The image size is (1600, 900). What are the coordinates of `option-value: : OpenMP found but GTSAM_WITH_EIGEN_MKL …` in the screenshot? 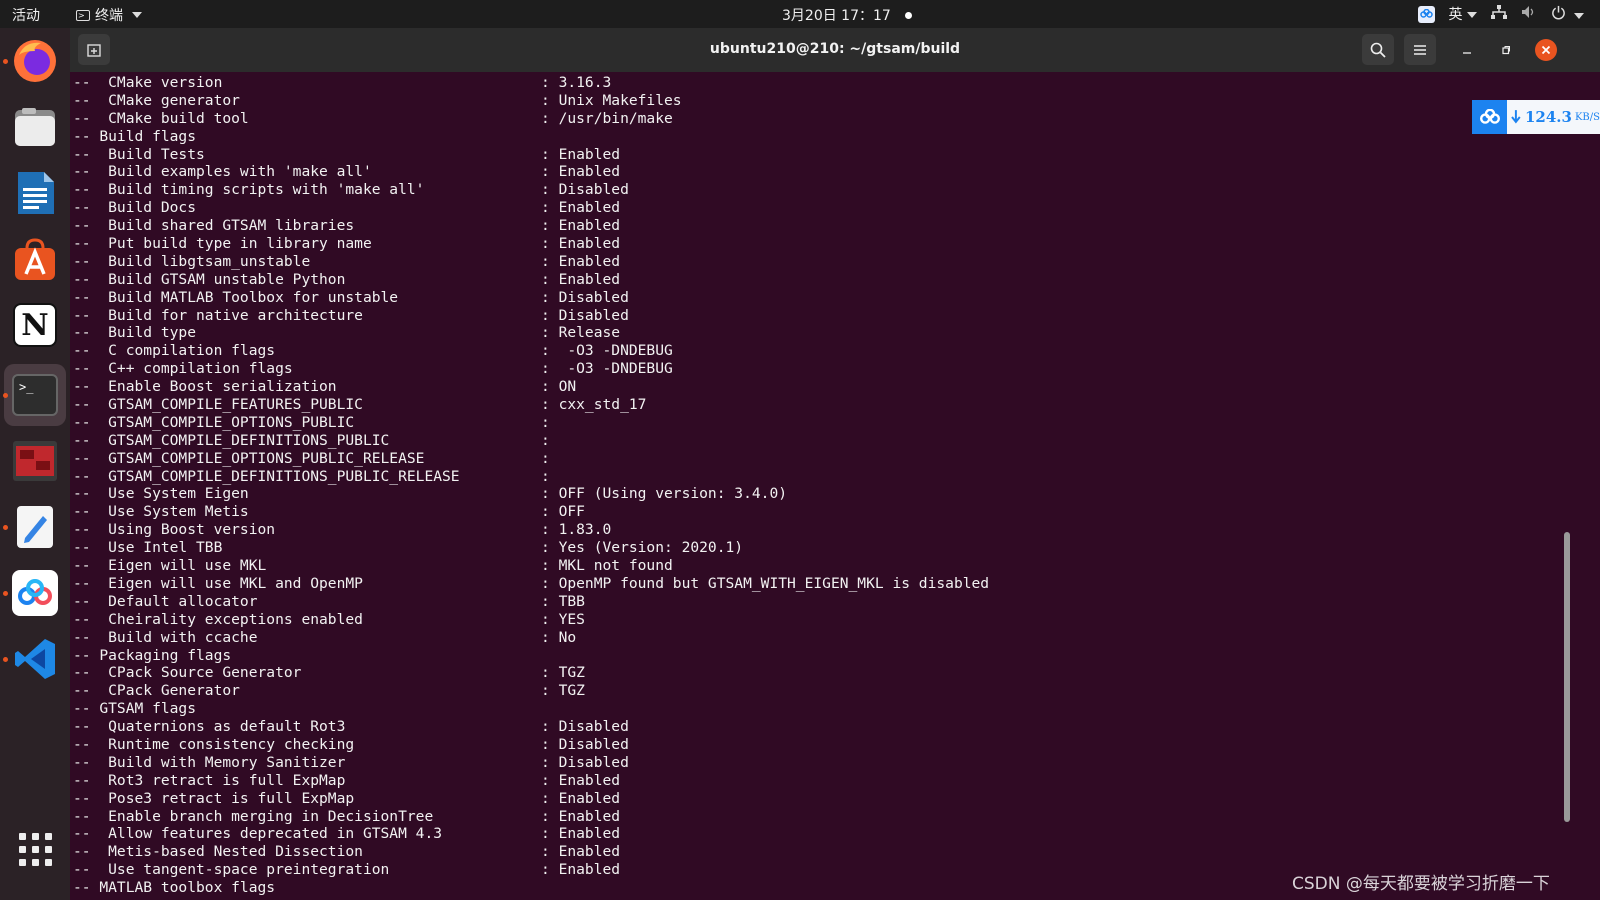 It's located at (765, 583).